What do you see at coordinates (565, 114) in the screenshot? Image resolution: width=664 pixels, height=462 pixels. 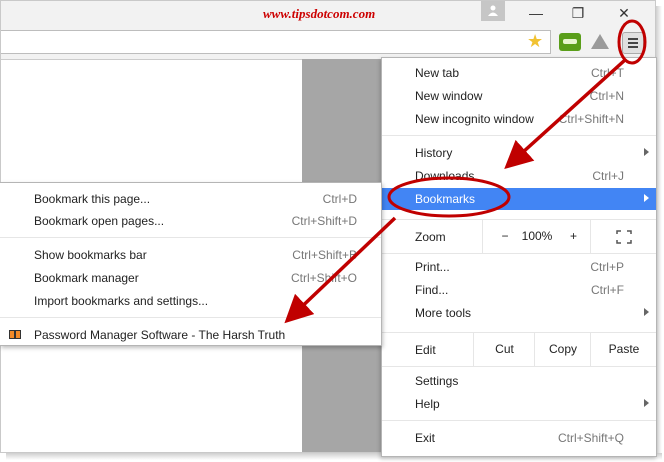 I see `annotation-arrow-to-bookmarks` at bounding box center [565, 114].